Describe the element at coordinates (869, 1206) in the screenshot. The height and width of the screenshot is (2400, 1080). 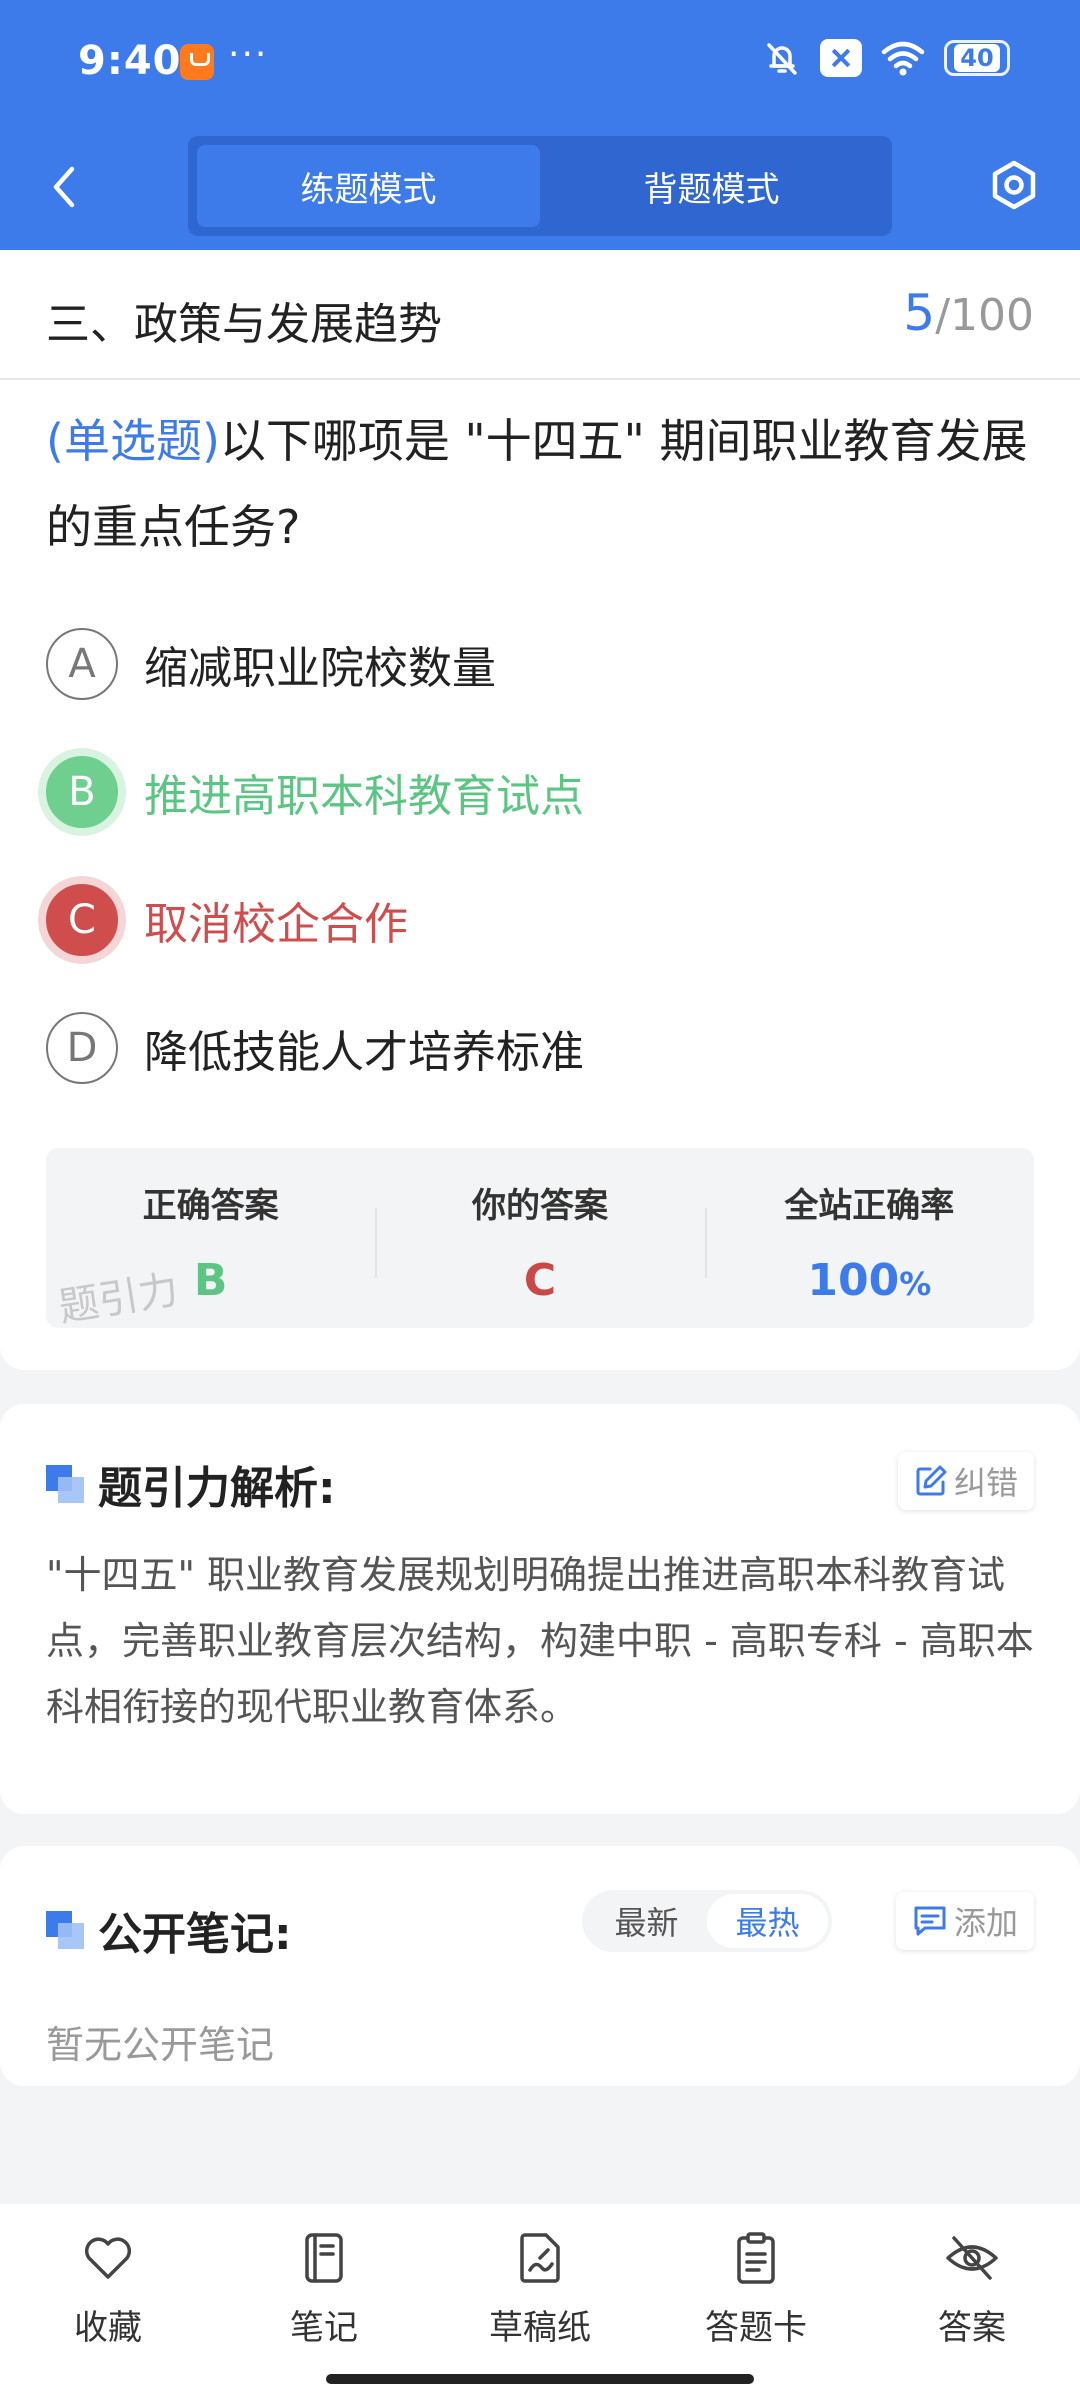
I see `site-accuracy-label: 全站正确率` at that location.